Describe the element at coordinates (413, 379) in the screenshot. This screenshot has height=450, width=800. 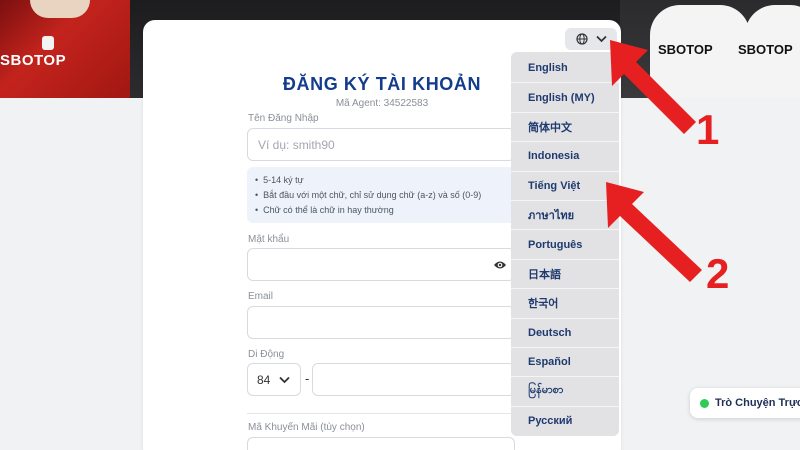
I see `phone-number-input` at that location.